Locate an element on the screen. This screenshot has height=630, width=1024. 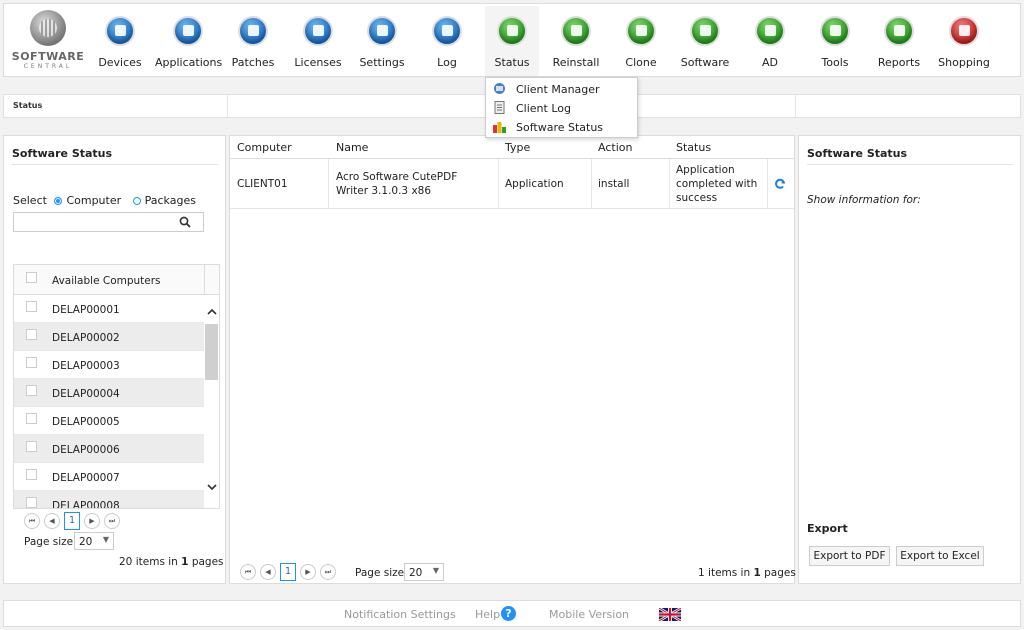
menu-item-client-manager: Client Manager is located at coordinates (563, 89).